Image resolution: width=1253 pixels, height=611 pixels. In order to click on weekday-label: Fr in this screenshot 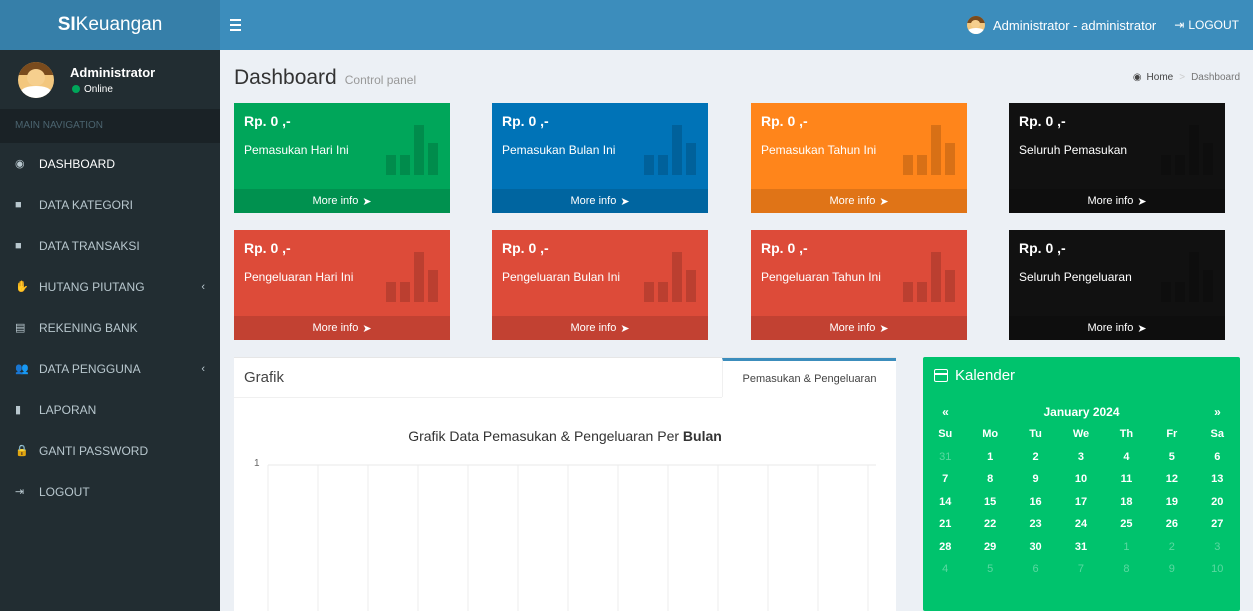, I will do `click(1172, 434)`.